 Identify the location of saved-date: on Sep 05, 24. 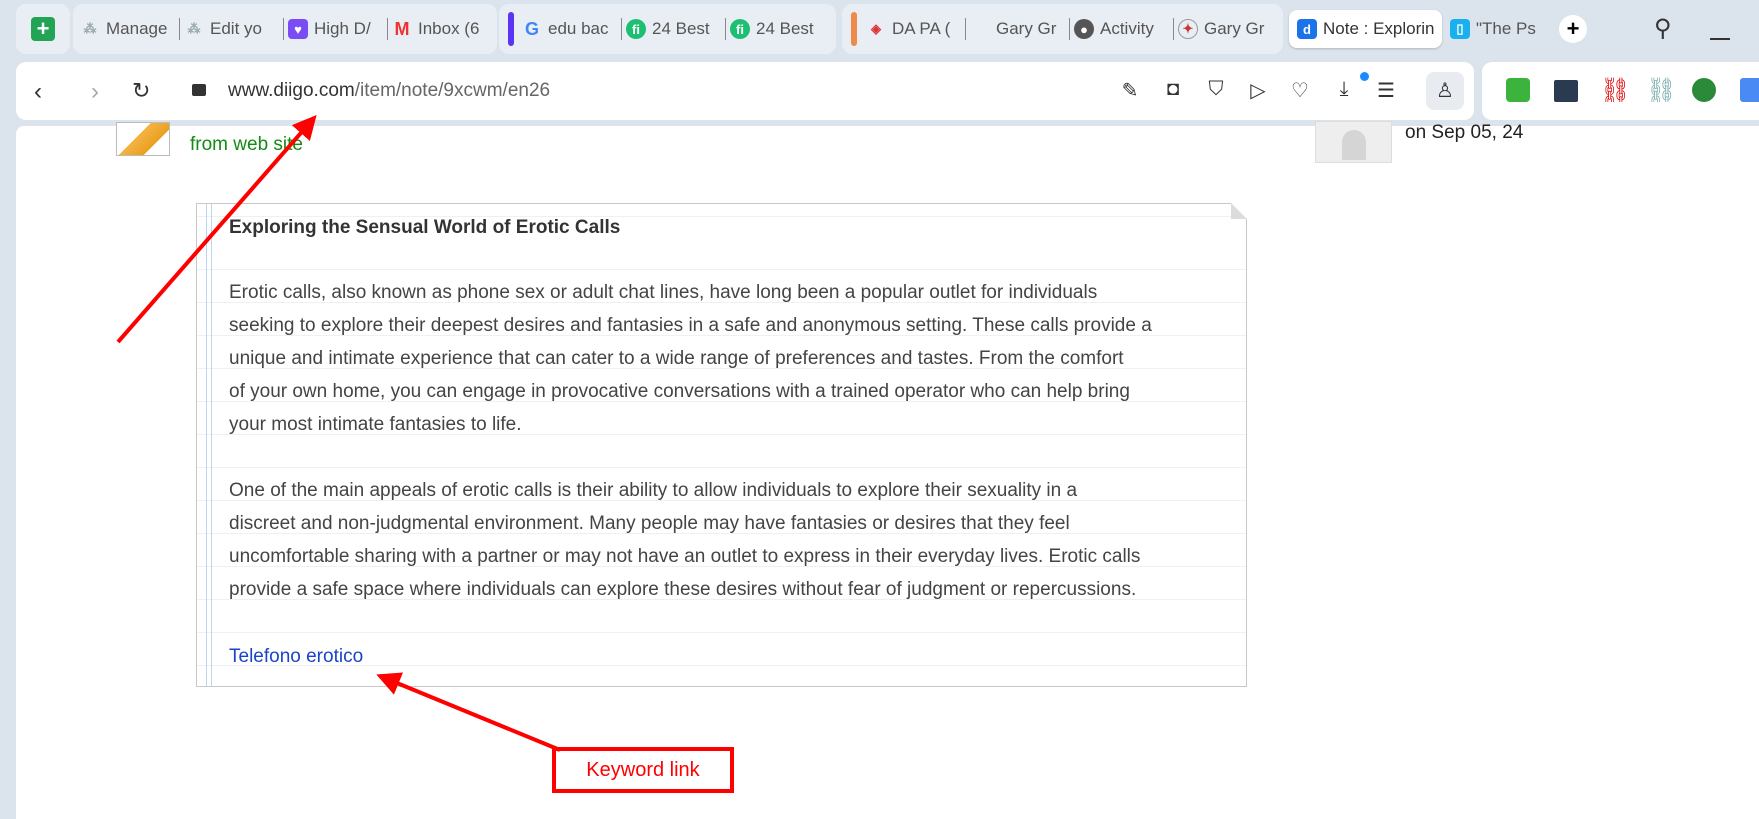
(1464, 132).